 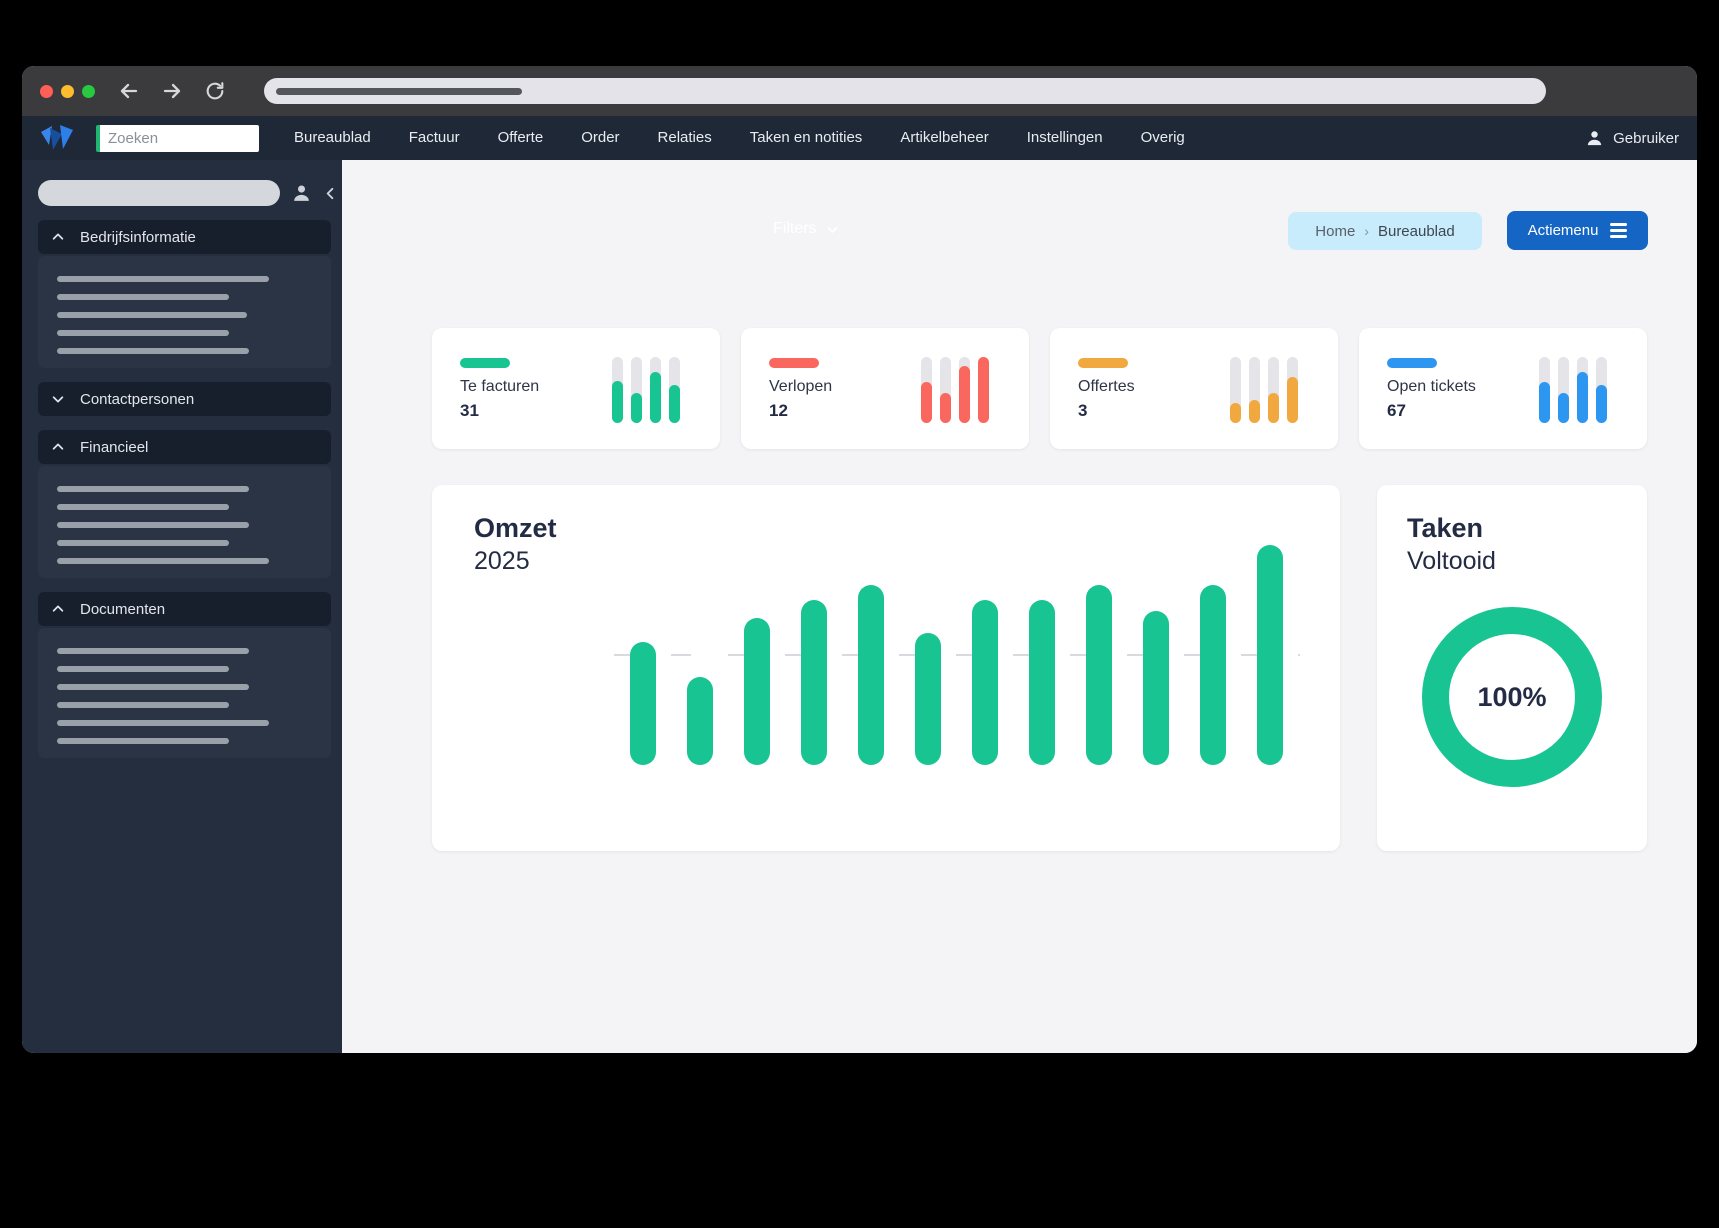 I want to click on menu-item-overig: Overig, so click(x=1163, y=138).